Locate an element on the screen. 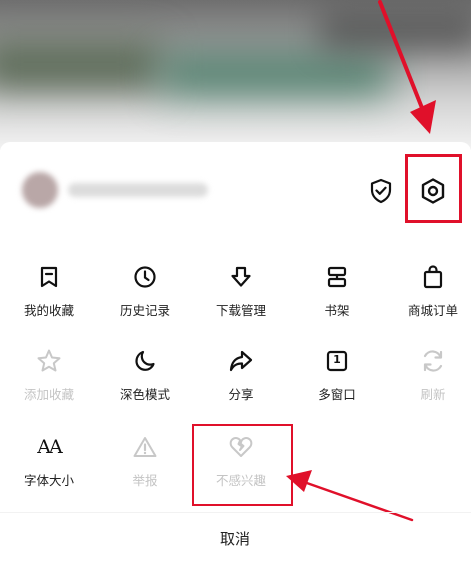 This screenshot has width=471, height=561. moon-icon is located at coordinates (145, 361).